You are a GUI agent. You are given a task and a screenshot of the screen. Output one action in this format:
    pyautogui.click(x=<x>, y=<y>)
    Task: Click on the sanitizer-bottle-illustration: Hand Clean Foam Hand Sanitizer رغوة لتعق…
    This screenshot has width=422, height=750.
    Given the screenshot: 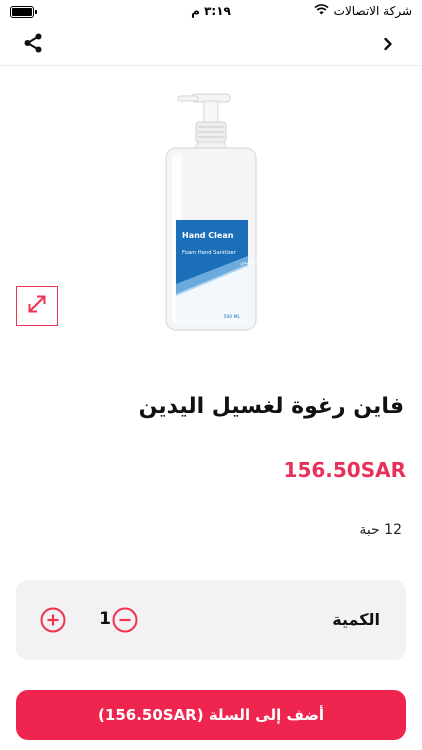 What is the action you would take?
    pyautogui.click(x=222, y=212)
    